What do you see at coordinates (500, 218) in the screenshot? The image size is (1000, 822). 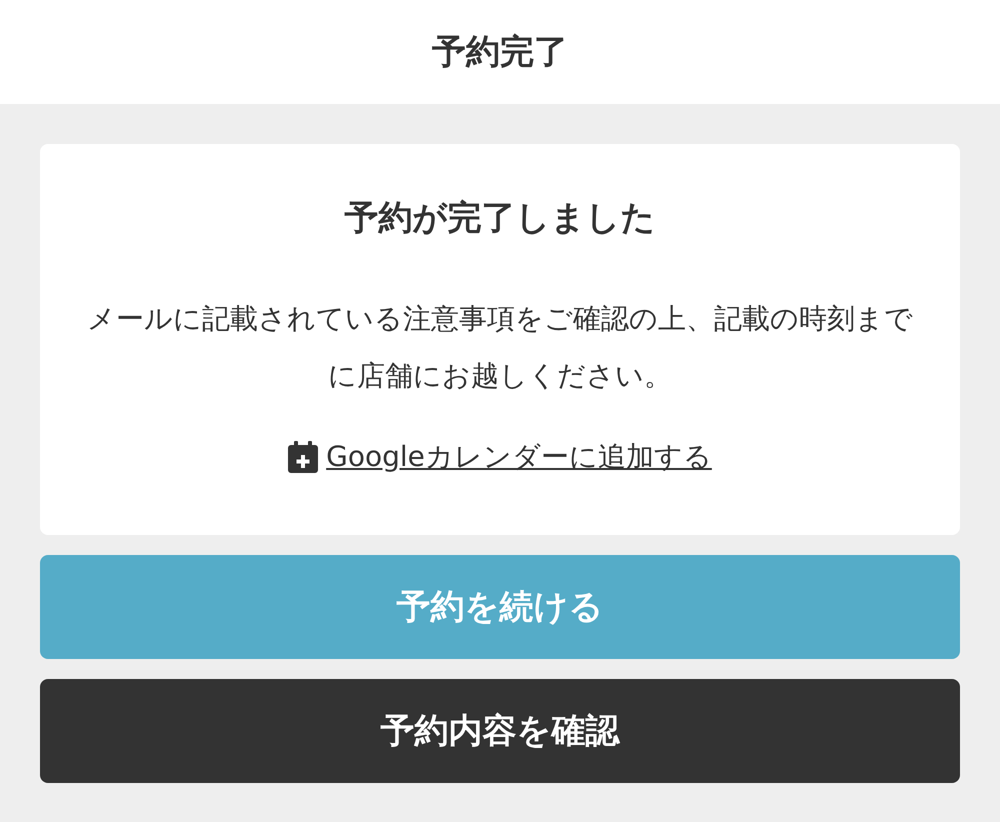 I see `card-heading: 予約が完了しました` at bounding box center [500, 218].